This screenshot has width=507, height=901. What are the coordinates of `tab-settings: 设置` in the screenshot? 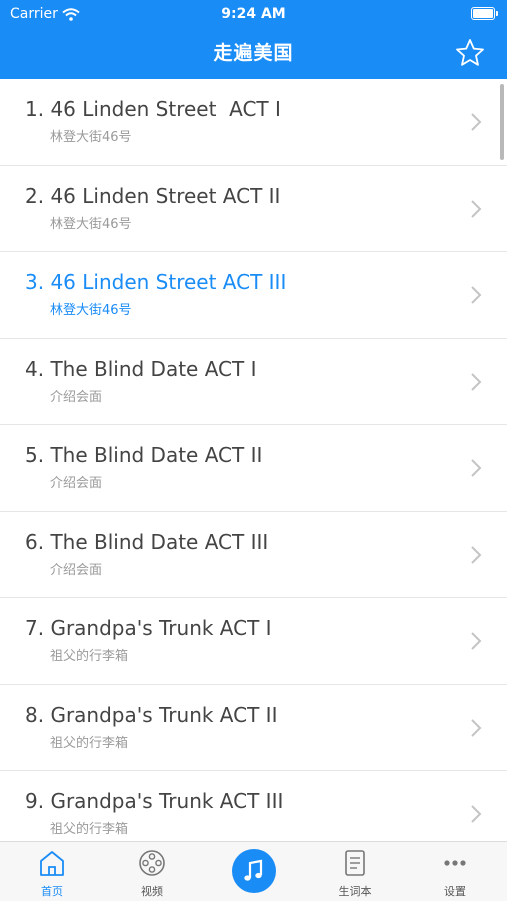 It's located at (455, 871).